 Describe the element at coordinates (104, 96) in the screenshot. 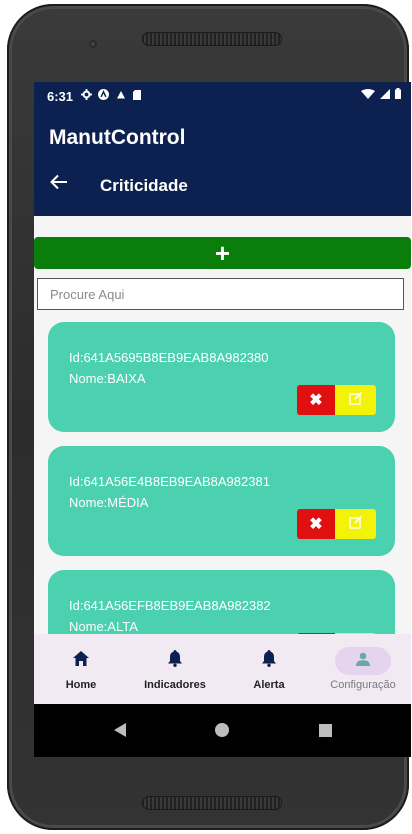

I see `circle-a-icon` at that location.